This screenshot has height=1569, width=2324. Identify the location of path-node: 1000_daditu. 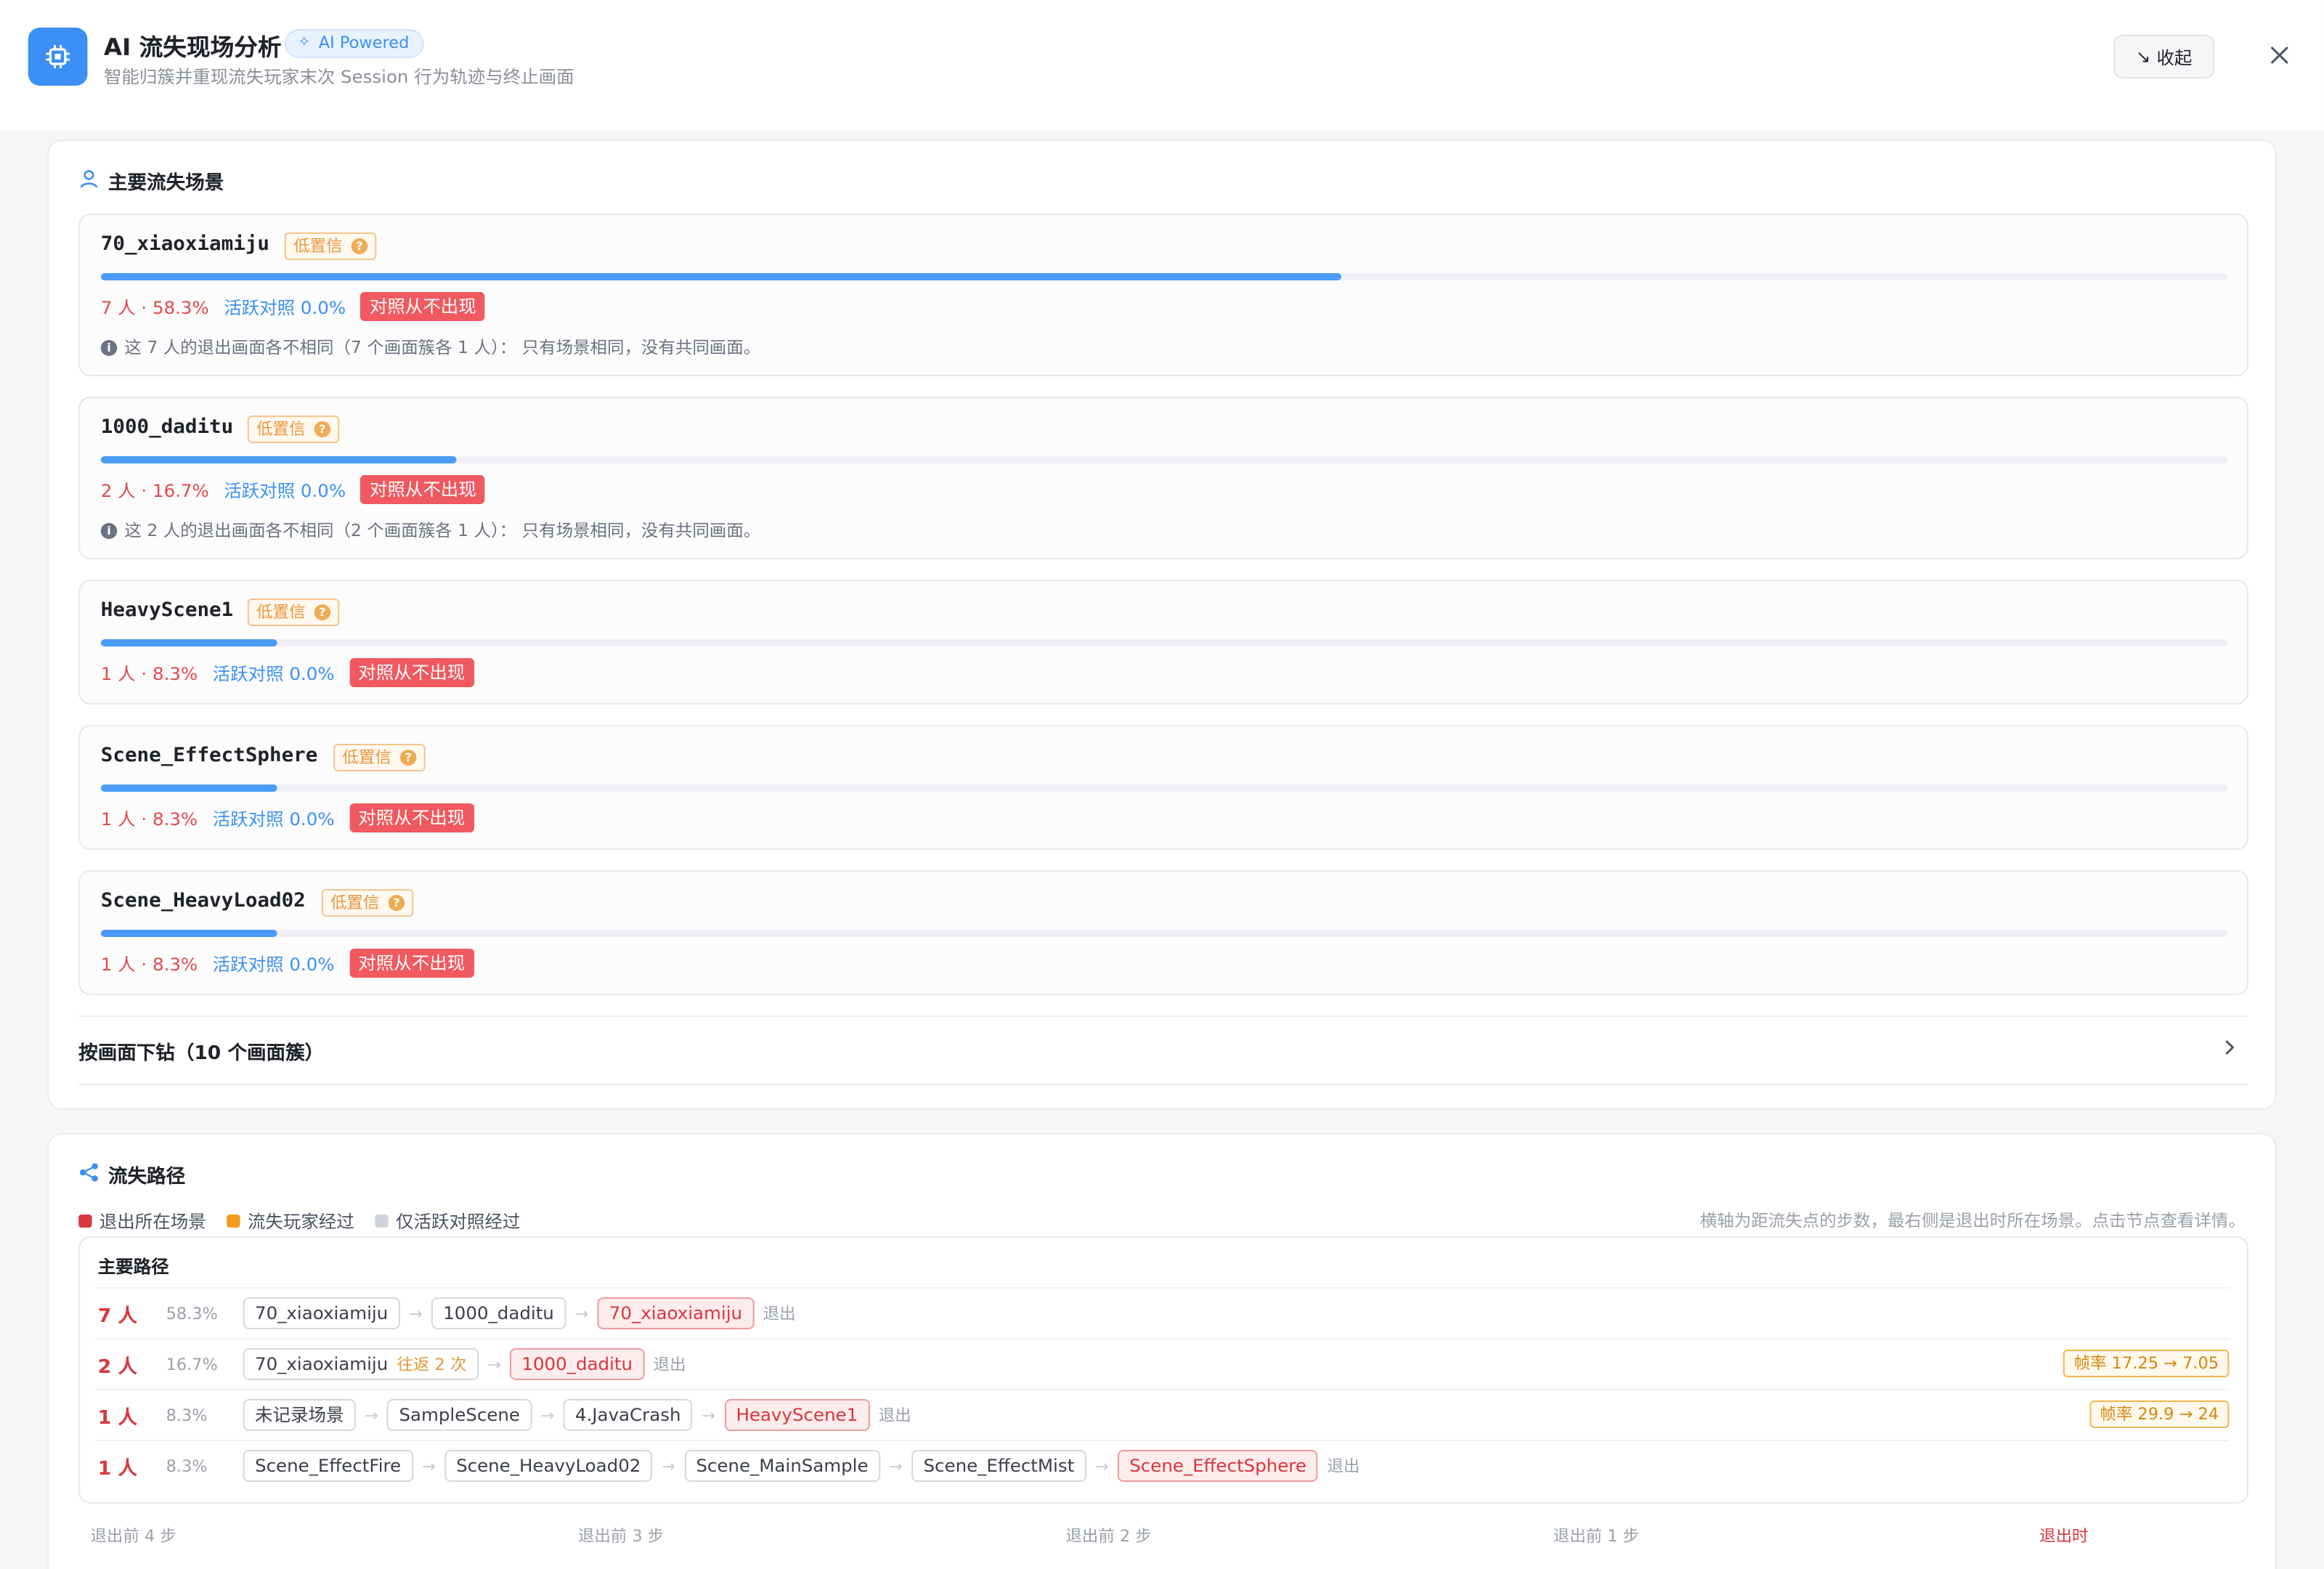
(498, 1313).